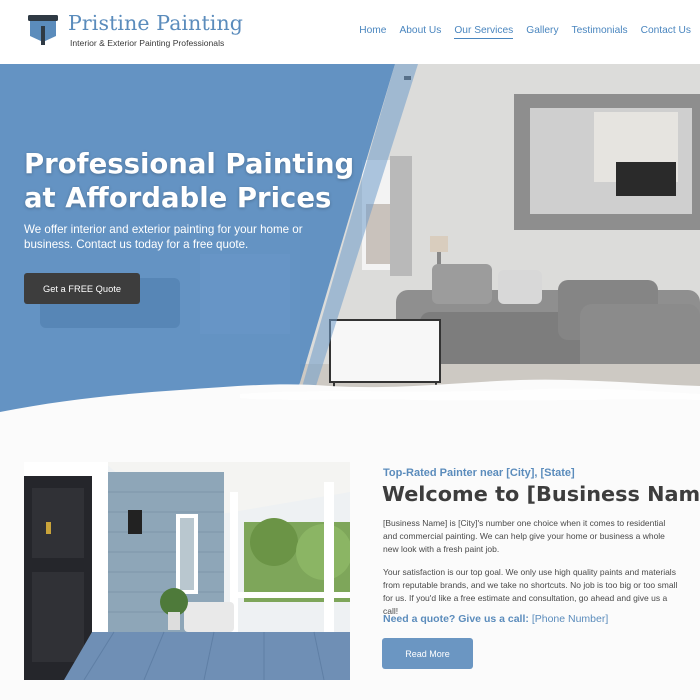 Image resolution: width=700 pixels, height=700 pixels. Describe the element at coordinates (541, 494) in the screenshot. I see `welcome-title: Welcome to [Business Name]` at that location.